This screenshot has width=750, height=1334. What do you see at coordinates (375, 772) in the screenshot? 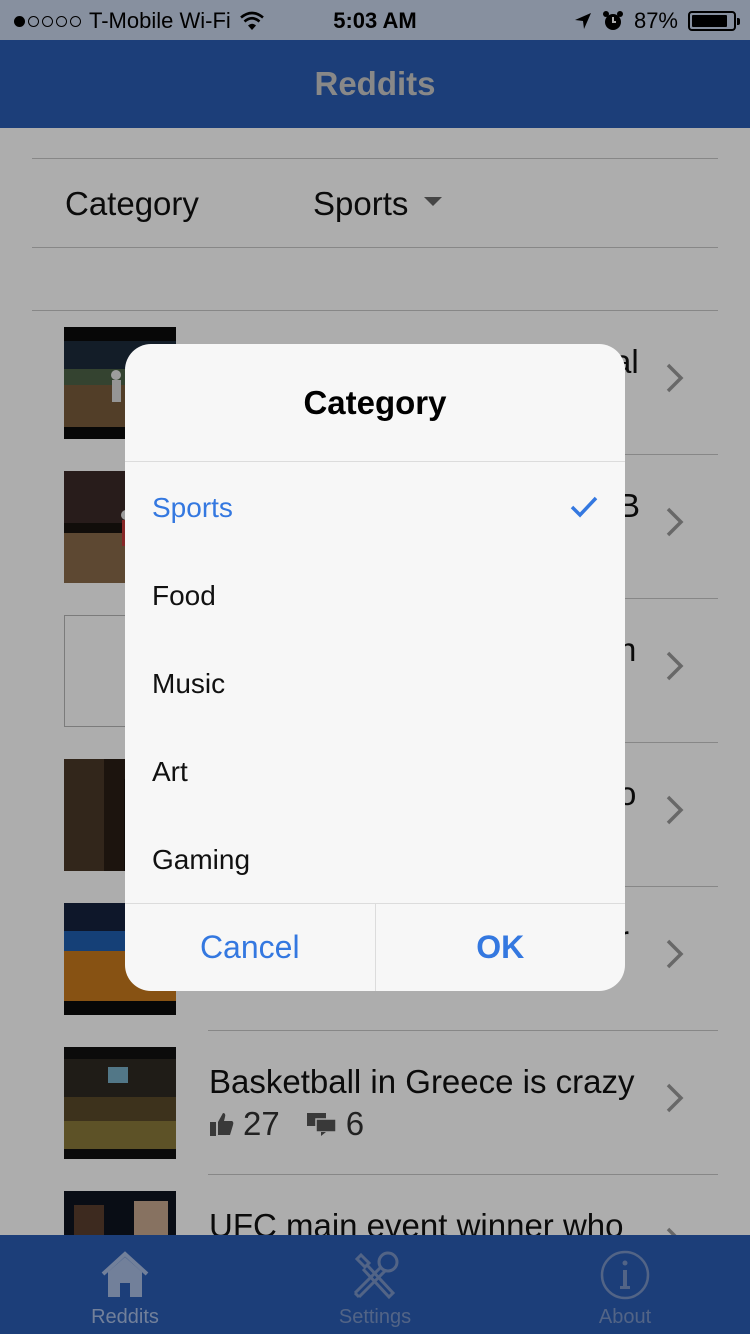
I see `option-art: Art` at bounding box center [375, 772].